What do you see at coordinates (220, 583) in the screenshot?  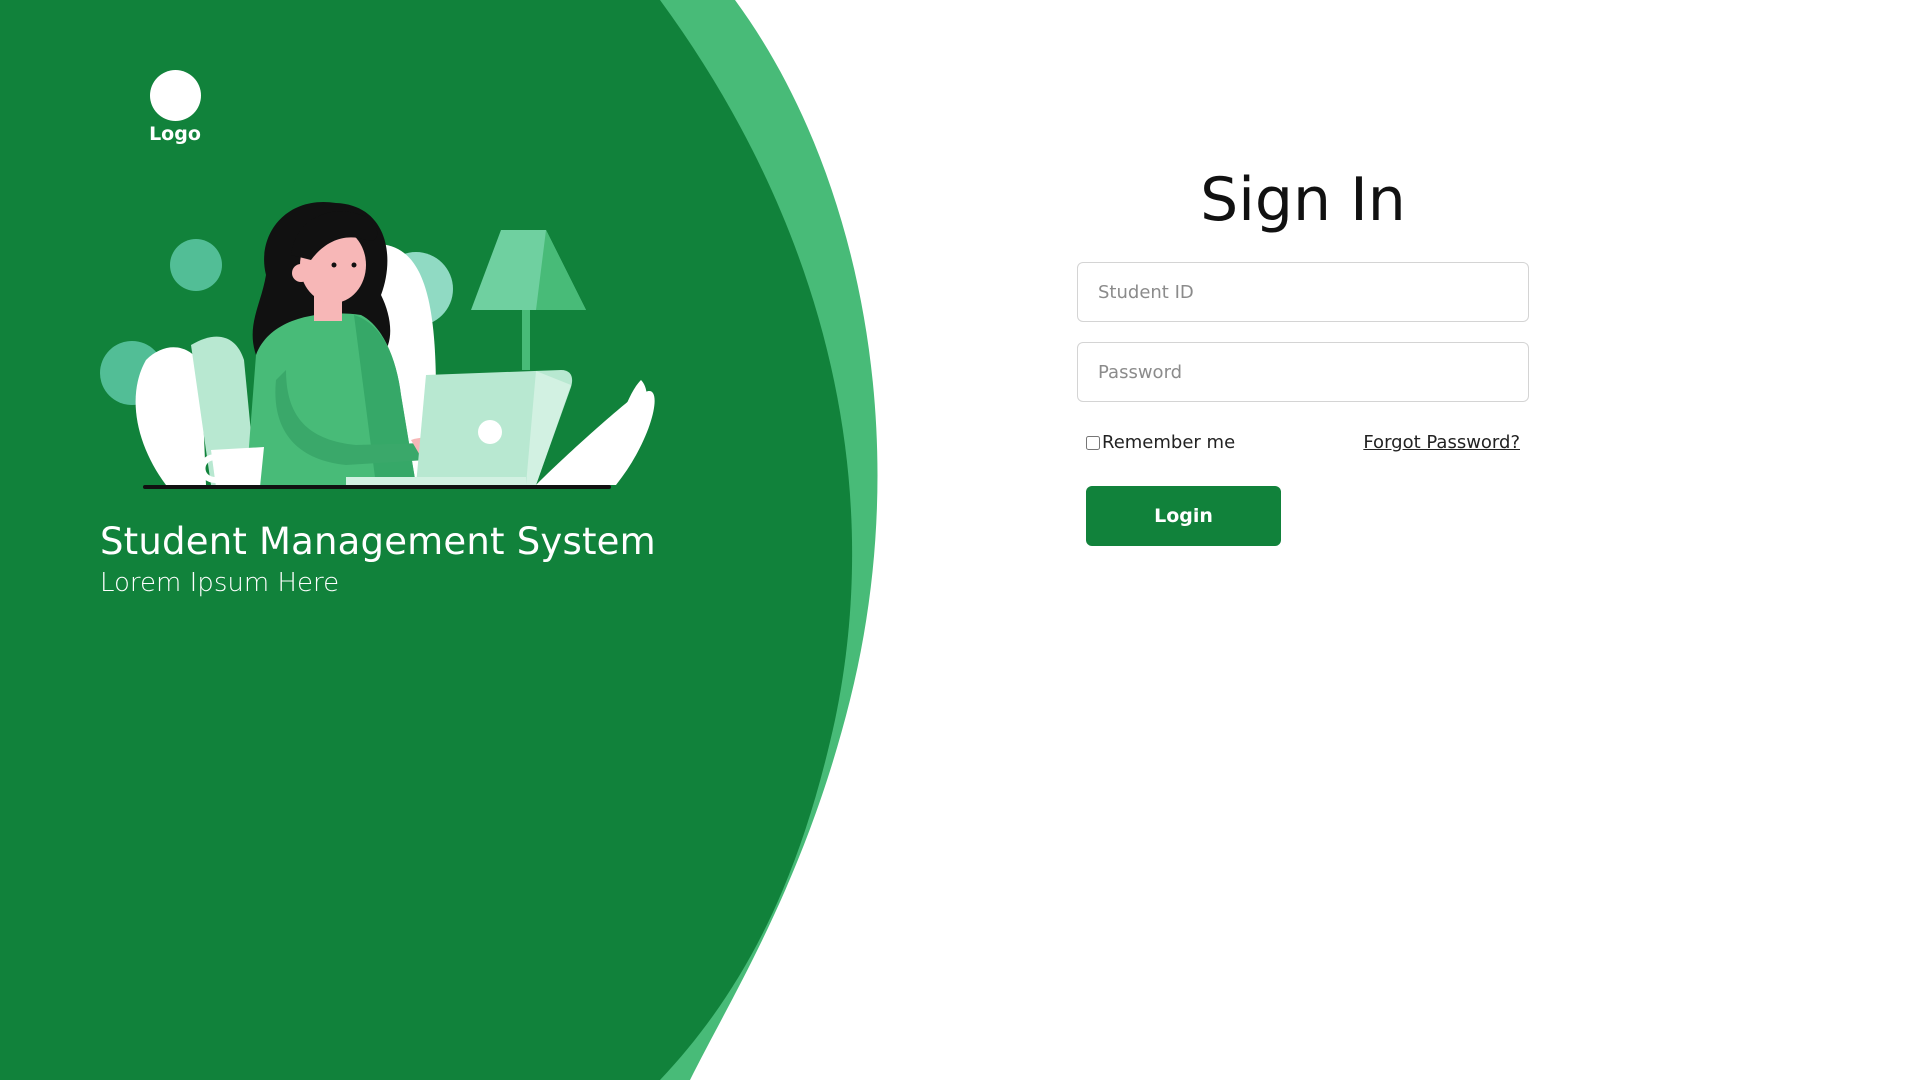 I see `app-subtitle: Lorem Ipsum Here` at bounding box center [220, 583].